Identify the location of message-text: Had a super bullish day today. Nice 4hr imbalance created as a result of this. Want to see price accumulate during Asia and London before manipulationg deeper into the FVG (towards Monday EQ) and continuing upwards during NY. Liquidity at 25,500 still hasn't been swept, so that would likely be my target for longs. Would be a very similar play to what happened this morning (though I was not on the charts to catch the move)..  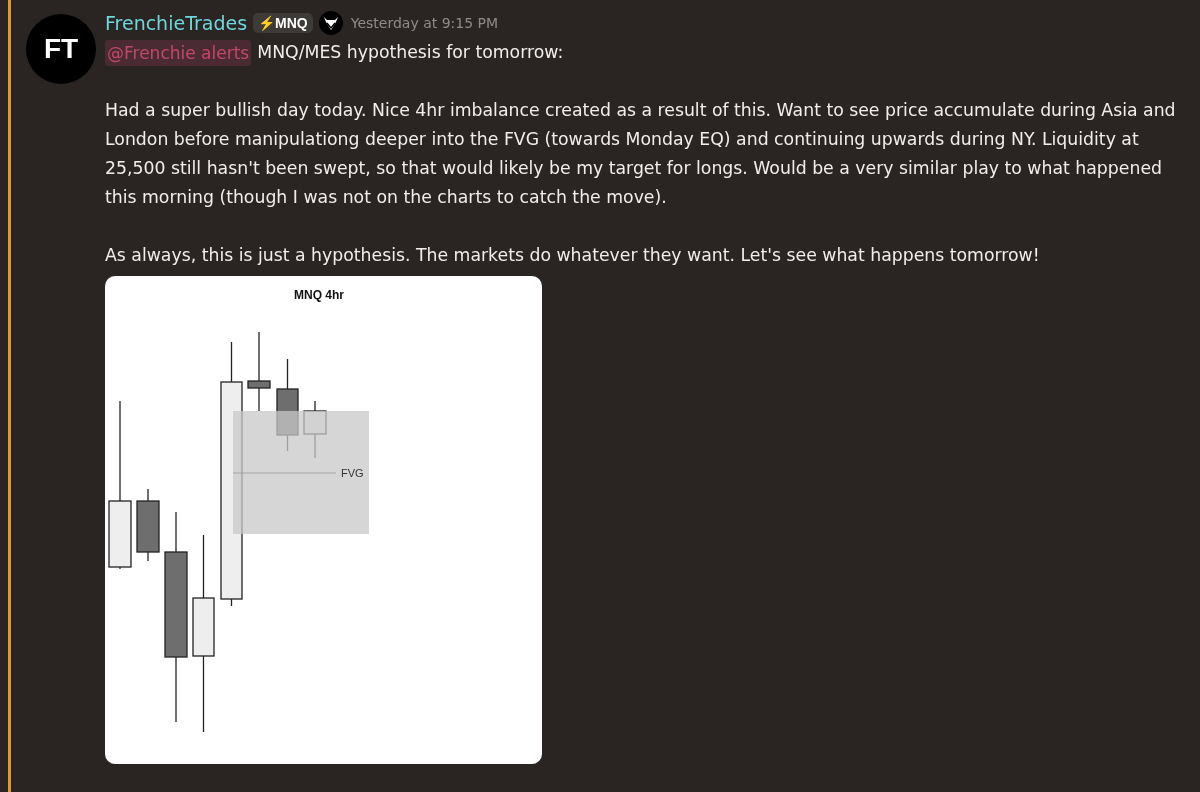
(641, 154).